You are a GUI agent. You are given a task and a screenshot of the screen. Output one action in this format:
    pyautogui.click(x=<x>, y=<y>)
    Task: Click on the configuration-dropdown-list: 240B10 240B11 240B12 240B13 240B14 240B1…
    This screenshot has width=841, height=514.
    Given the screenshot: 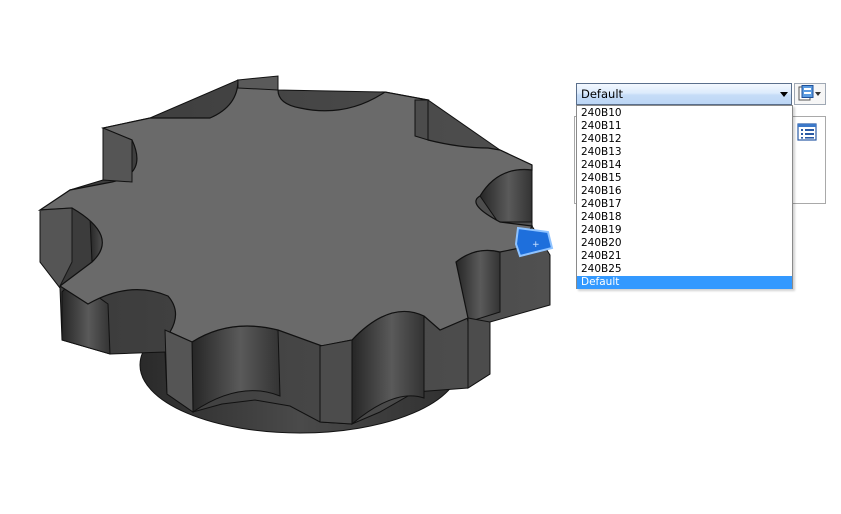 What is the action you would take?
    pyautogui.click(x=684, y=197)
    